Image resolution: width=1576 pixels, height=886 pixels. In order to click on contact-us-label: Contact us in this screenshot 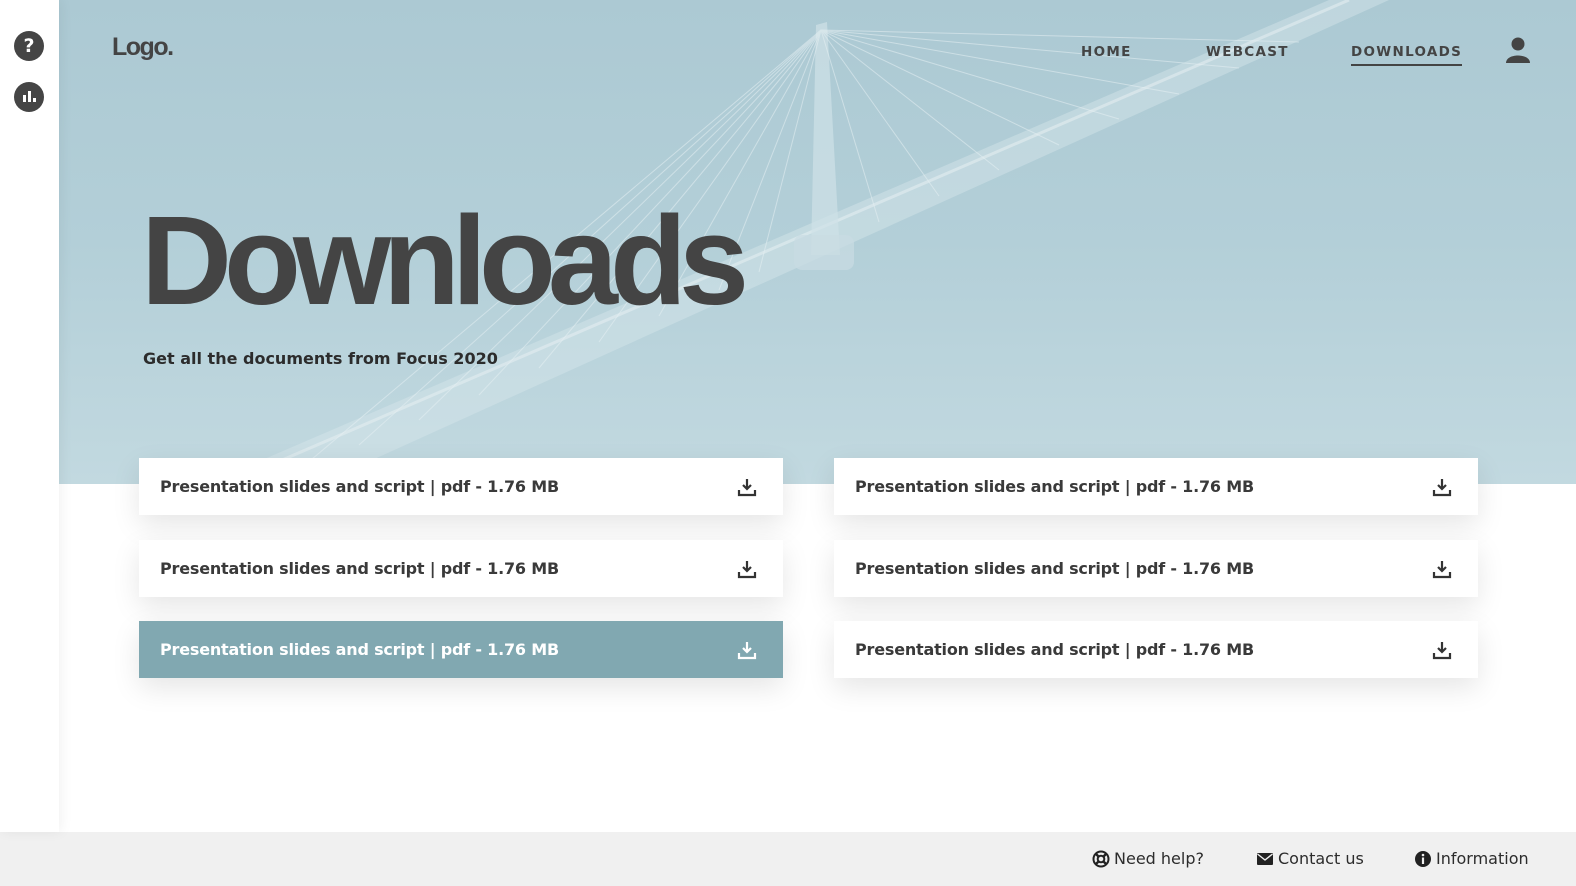, I will do `click(1321, 858)`.